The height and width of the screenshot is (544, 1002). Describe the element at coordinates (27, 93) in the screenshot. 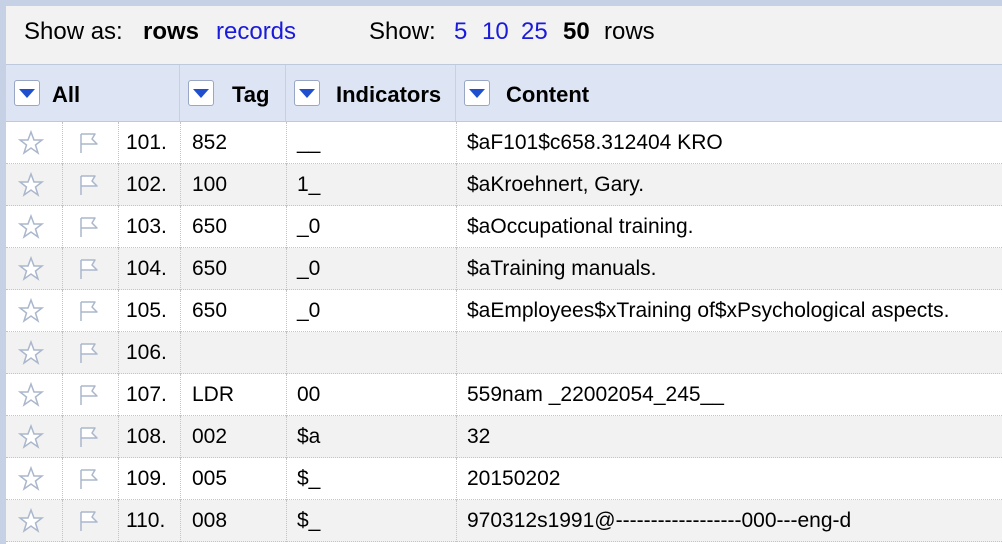

I see `all-dropdown-button` at that location.